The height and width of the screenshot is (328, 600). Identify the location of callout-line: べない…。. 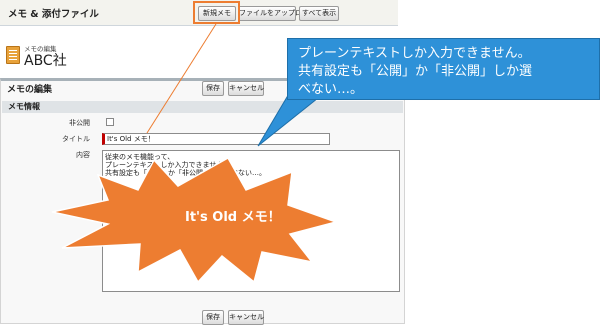
(331, 89).